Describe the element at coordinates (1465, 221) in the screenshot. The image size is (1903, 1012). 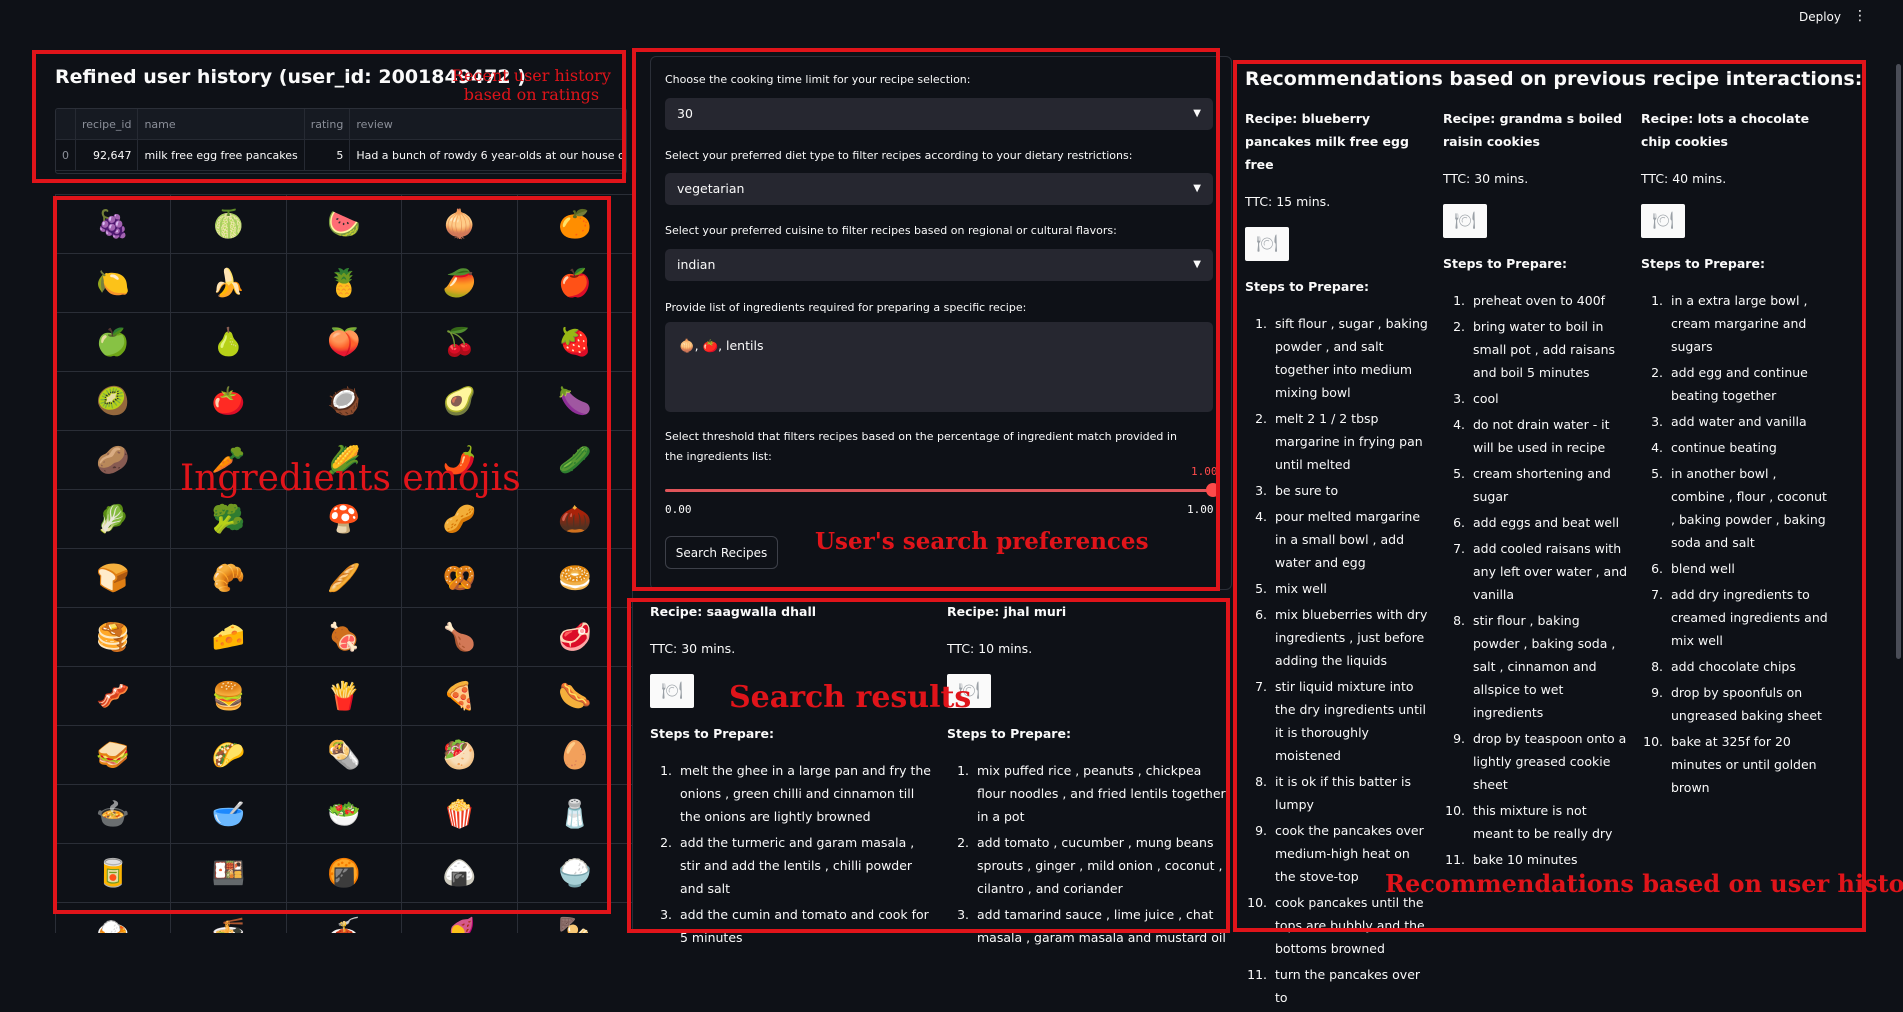
I see `recipe-image: 🍽` at that location.